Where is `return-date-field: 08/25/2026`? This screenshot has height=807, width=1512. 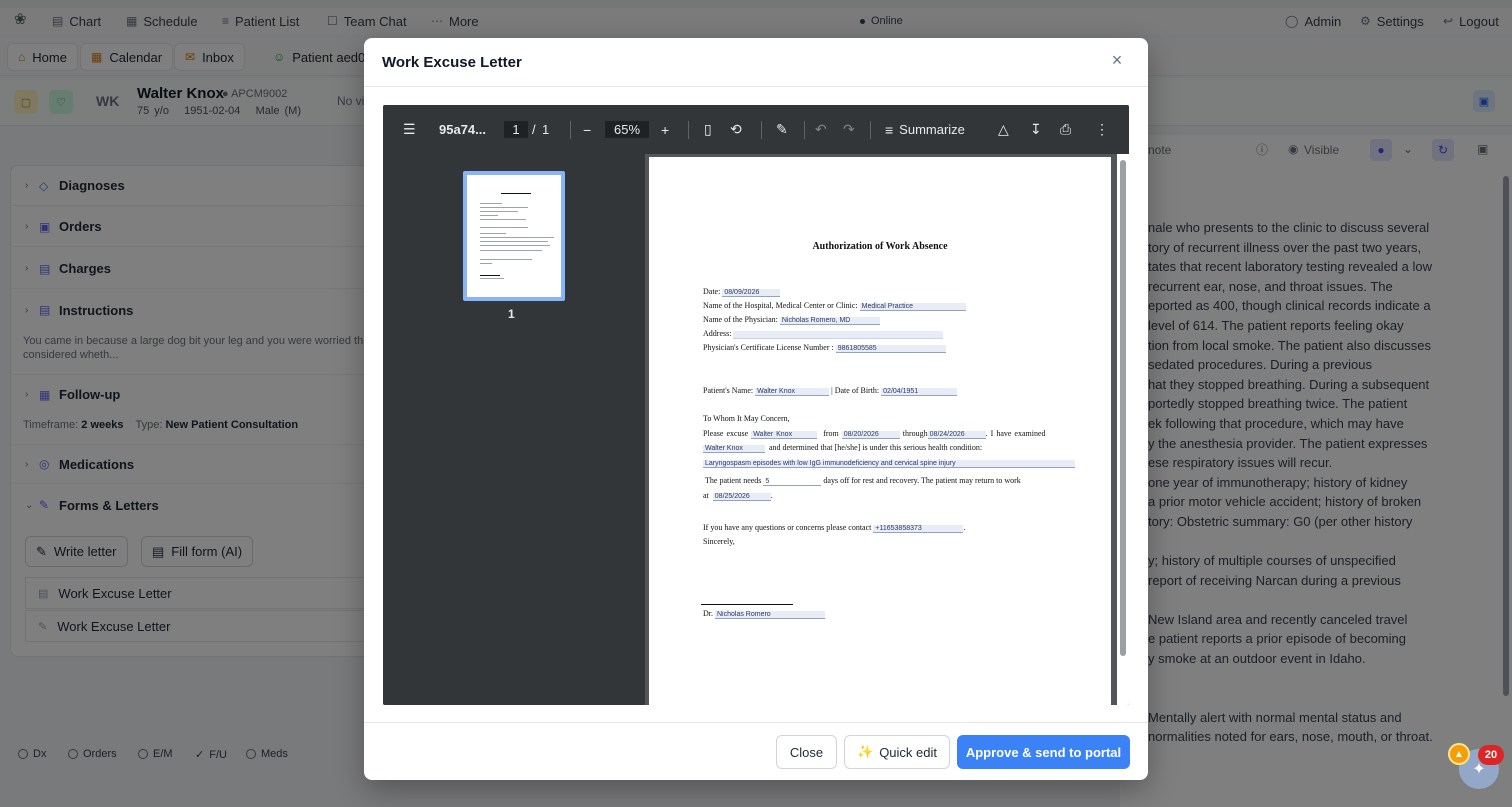 return-date-field: 08/25/2026 is located at coordinates (741, 497).